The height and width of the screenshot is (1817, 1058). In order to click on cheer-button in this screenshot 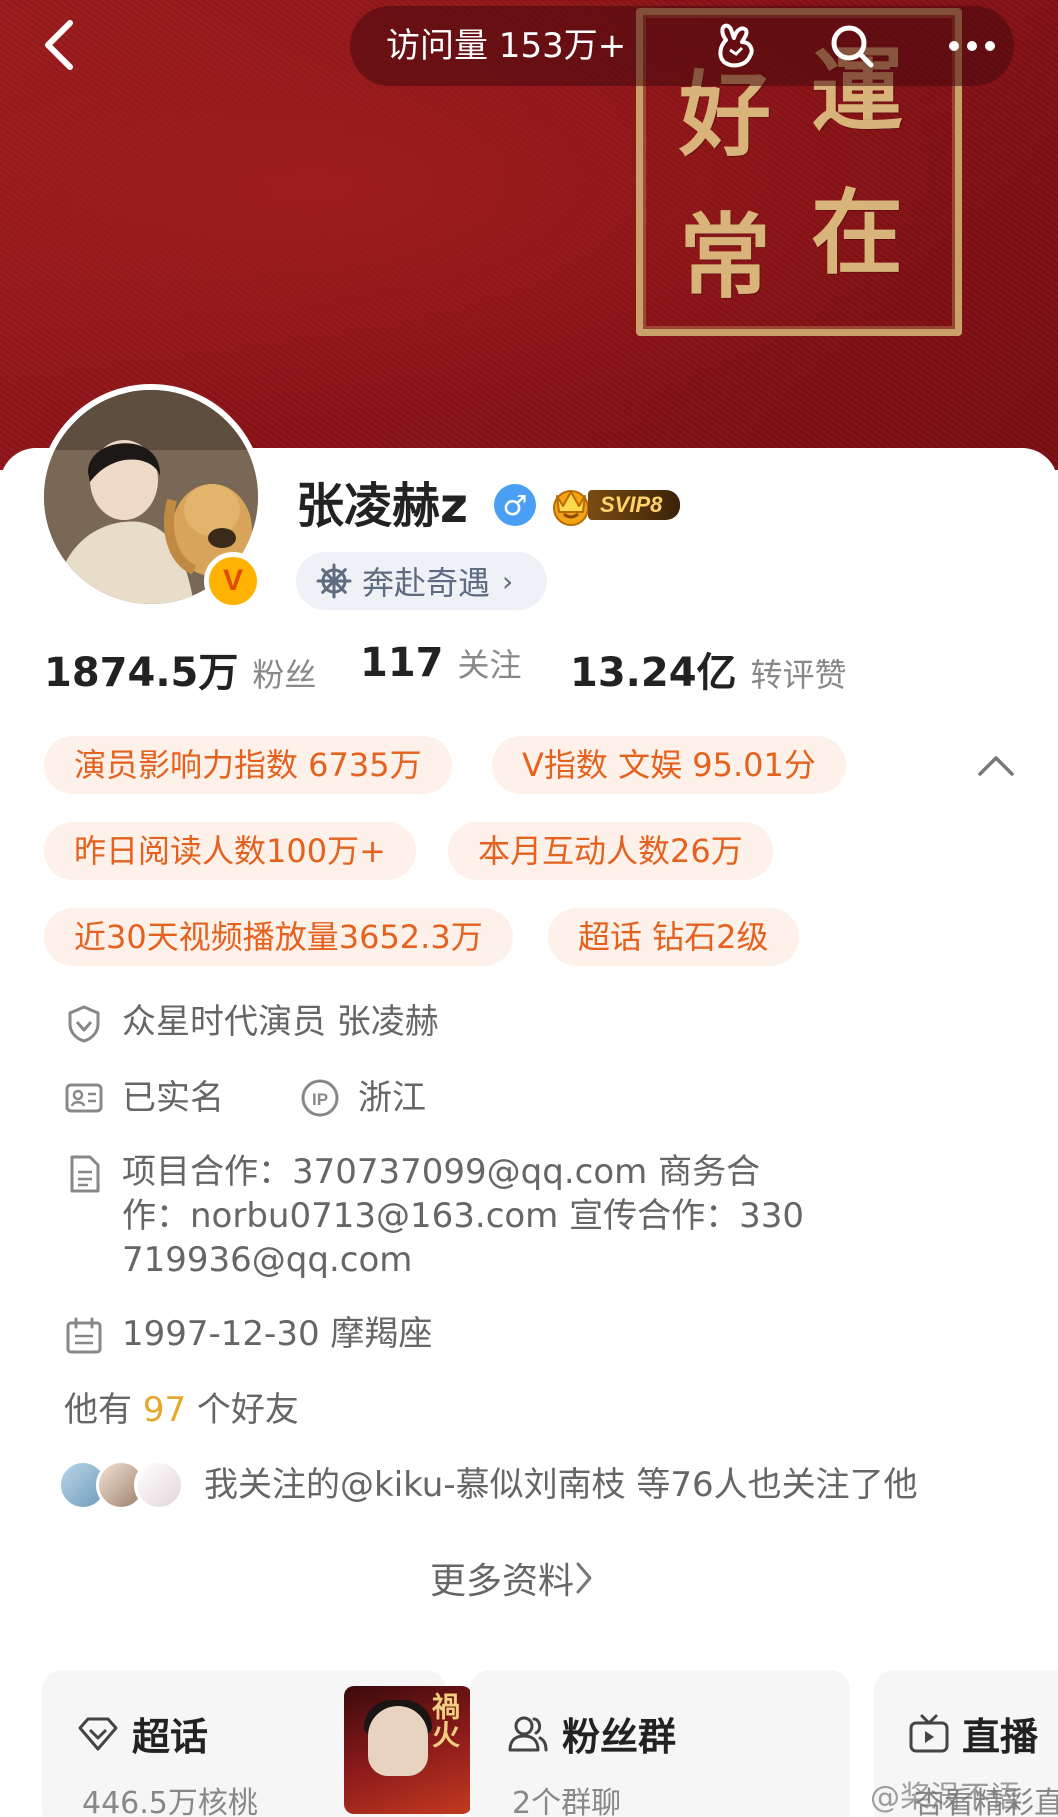, I will do `click(736, 46)`.